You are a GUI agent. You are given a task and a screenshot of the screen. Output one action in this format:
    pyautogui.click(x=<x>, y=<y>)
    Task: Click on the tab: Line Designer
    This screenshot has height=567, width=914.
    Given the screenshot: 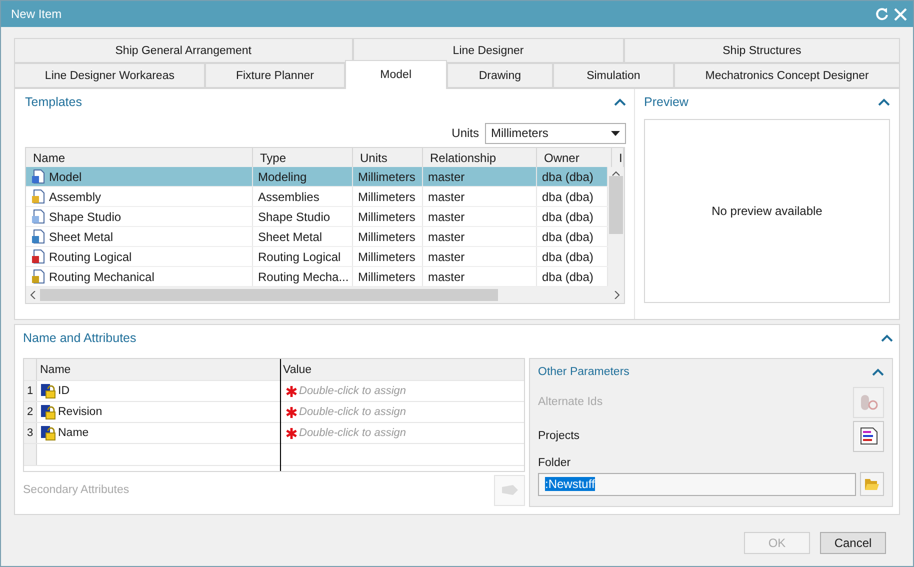 What is the action you would take?
    pyautogui.click(x=488, y=50)
    